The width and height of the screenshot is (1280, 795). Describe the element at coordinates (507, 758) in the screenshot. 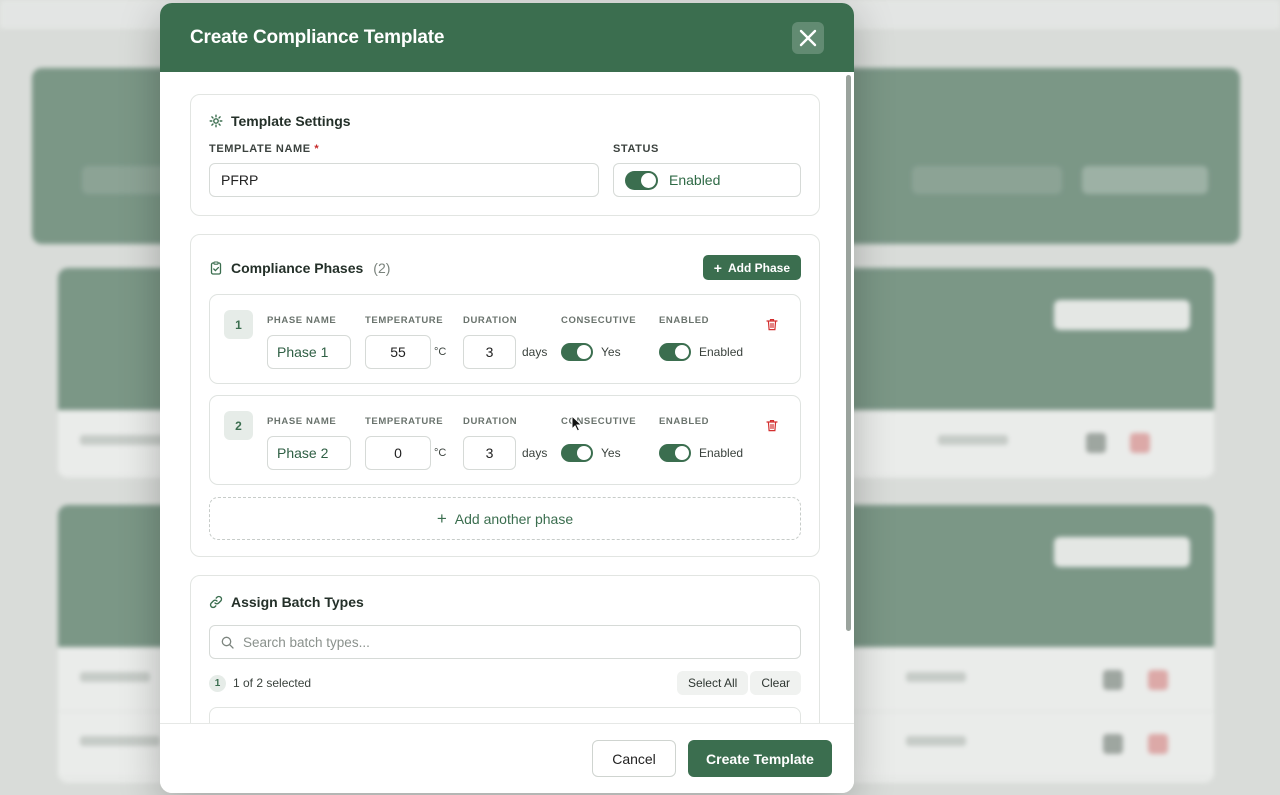

I see `modal-footer: Cancel Create Template` at that location.